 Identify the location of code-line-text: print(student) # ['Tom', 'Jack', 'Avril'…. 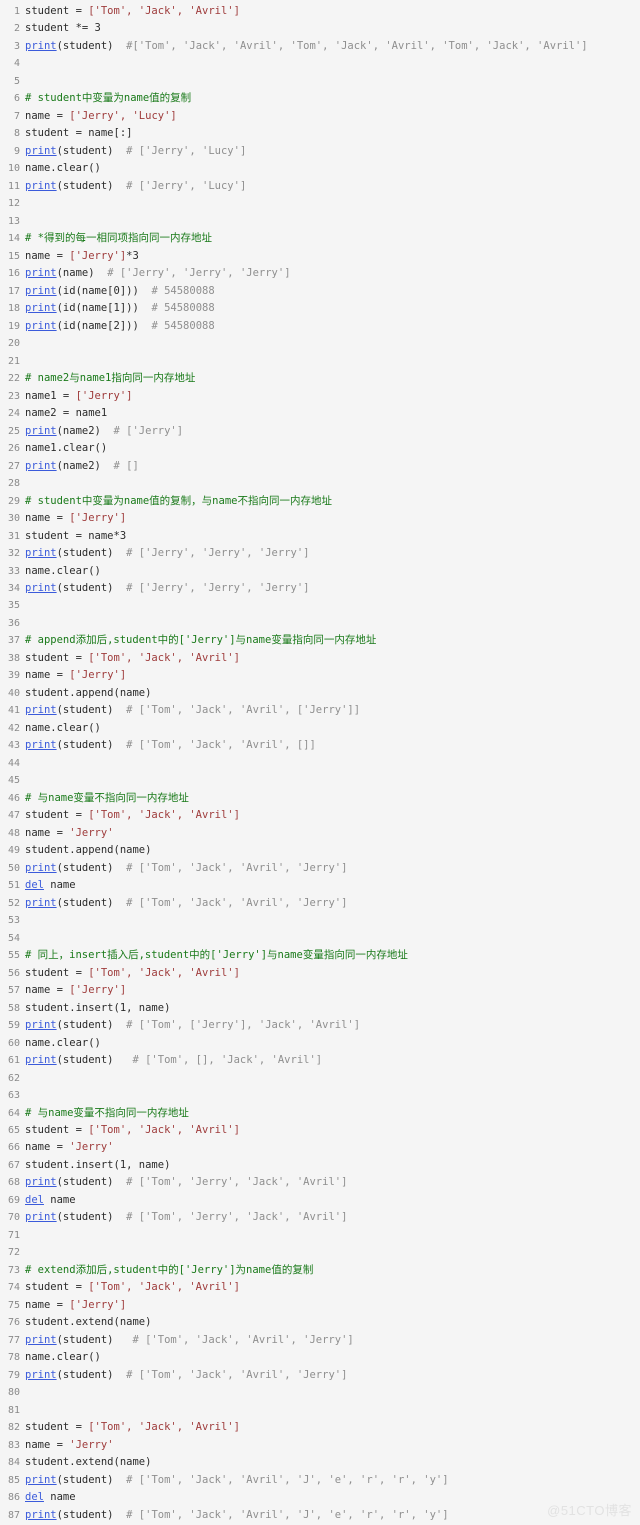
(332, 868).